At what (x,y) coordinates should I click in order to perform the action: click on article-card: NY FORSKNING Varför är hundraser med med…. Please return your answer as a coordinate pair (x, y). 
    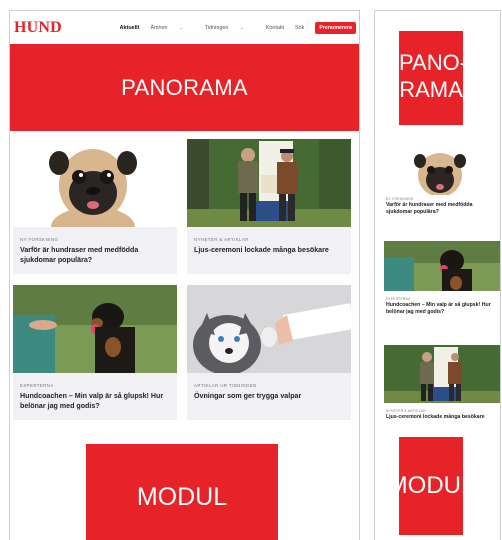
    Looking at the image, I should click on (95, 206).